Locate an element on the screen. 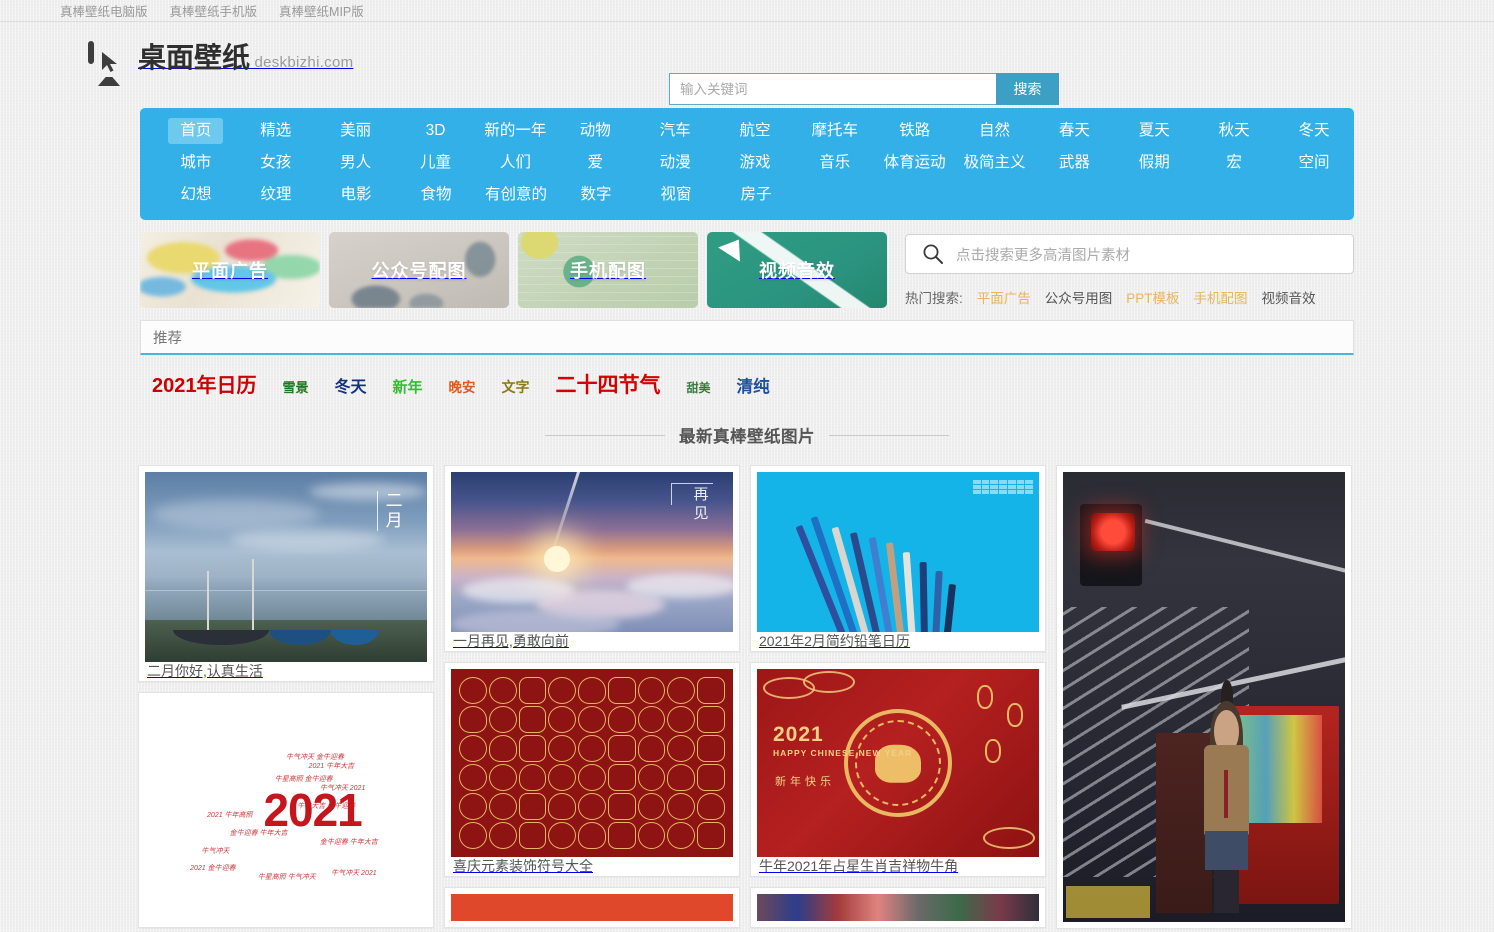 The height and width of the screenshot is (932, 1494). grid-column-2: 再见 一月再见,勇敢向前 喜庆元素装饰符号大全 is located at coordinates (592, 696).